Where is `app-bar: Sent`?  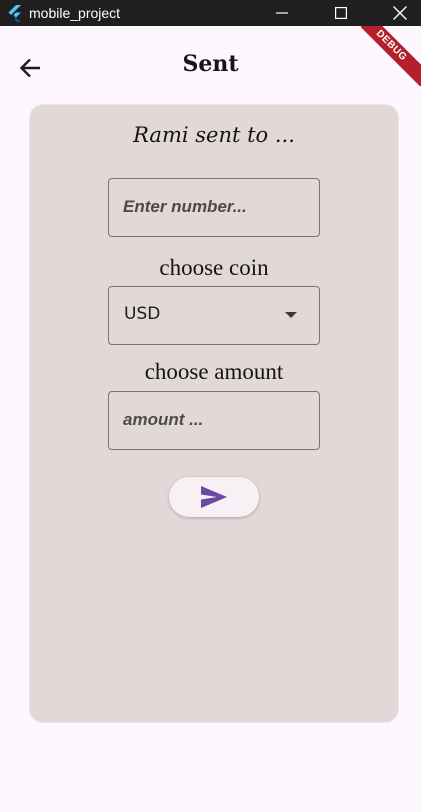
app-bar: Sent is located at coordinates (210, 64).